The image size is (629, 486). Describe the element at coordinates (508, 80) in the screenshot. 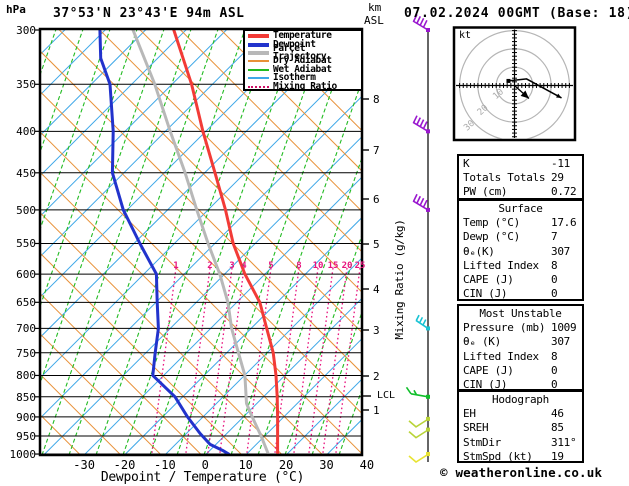

I see `hodograph-trace-start` at that location.